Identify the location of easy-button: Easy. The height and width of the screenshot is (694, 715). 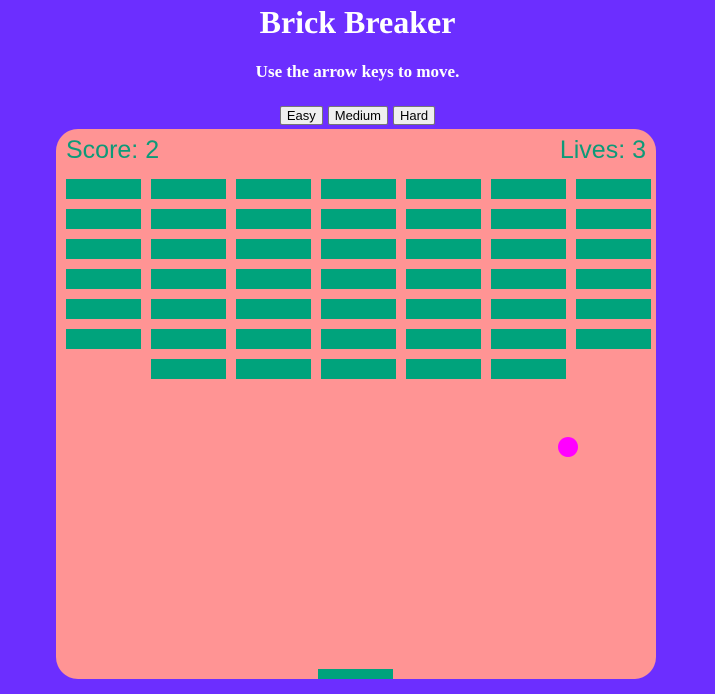
(301, 115).